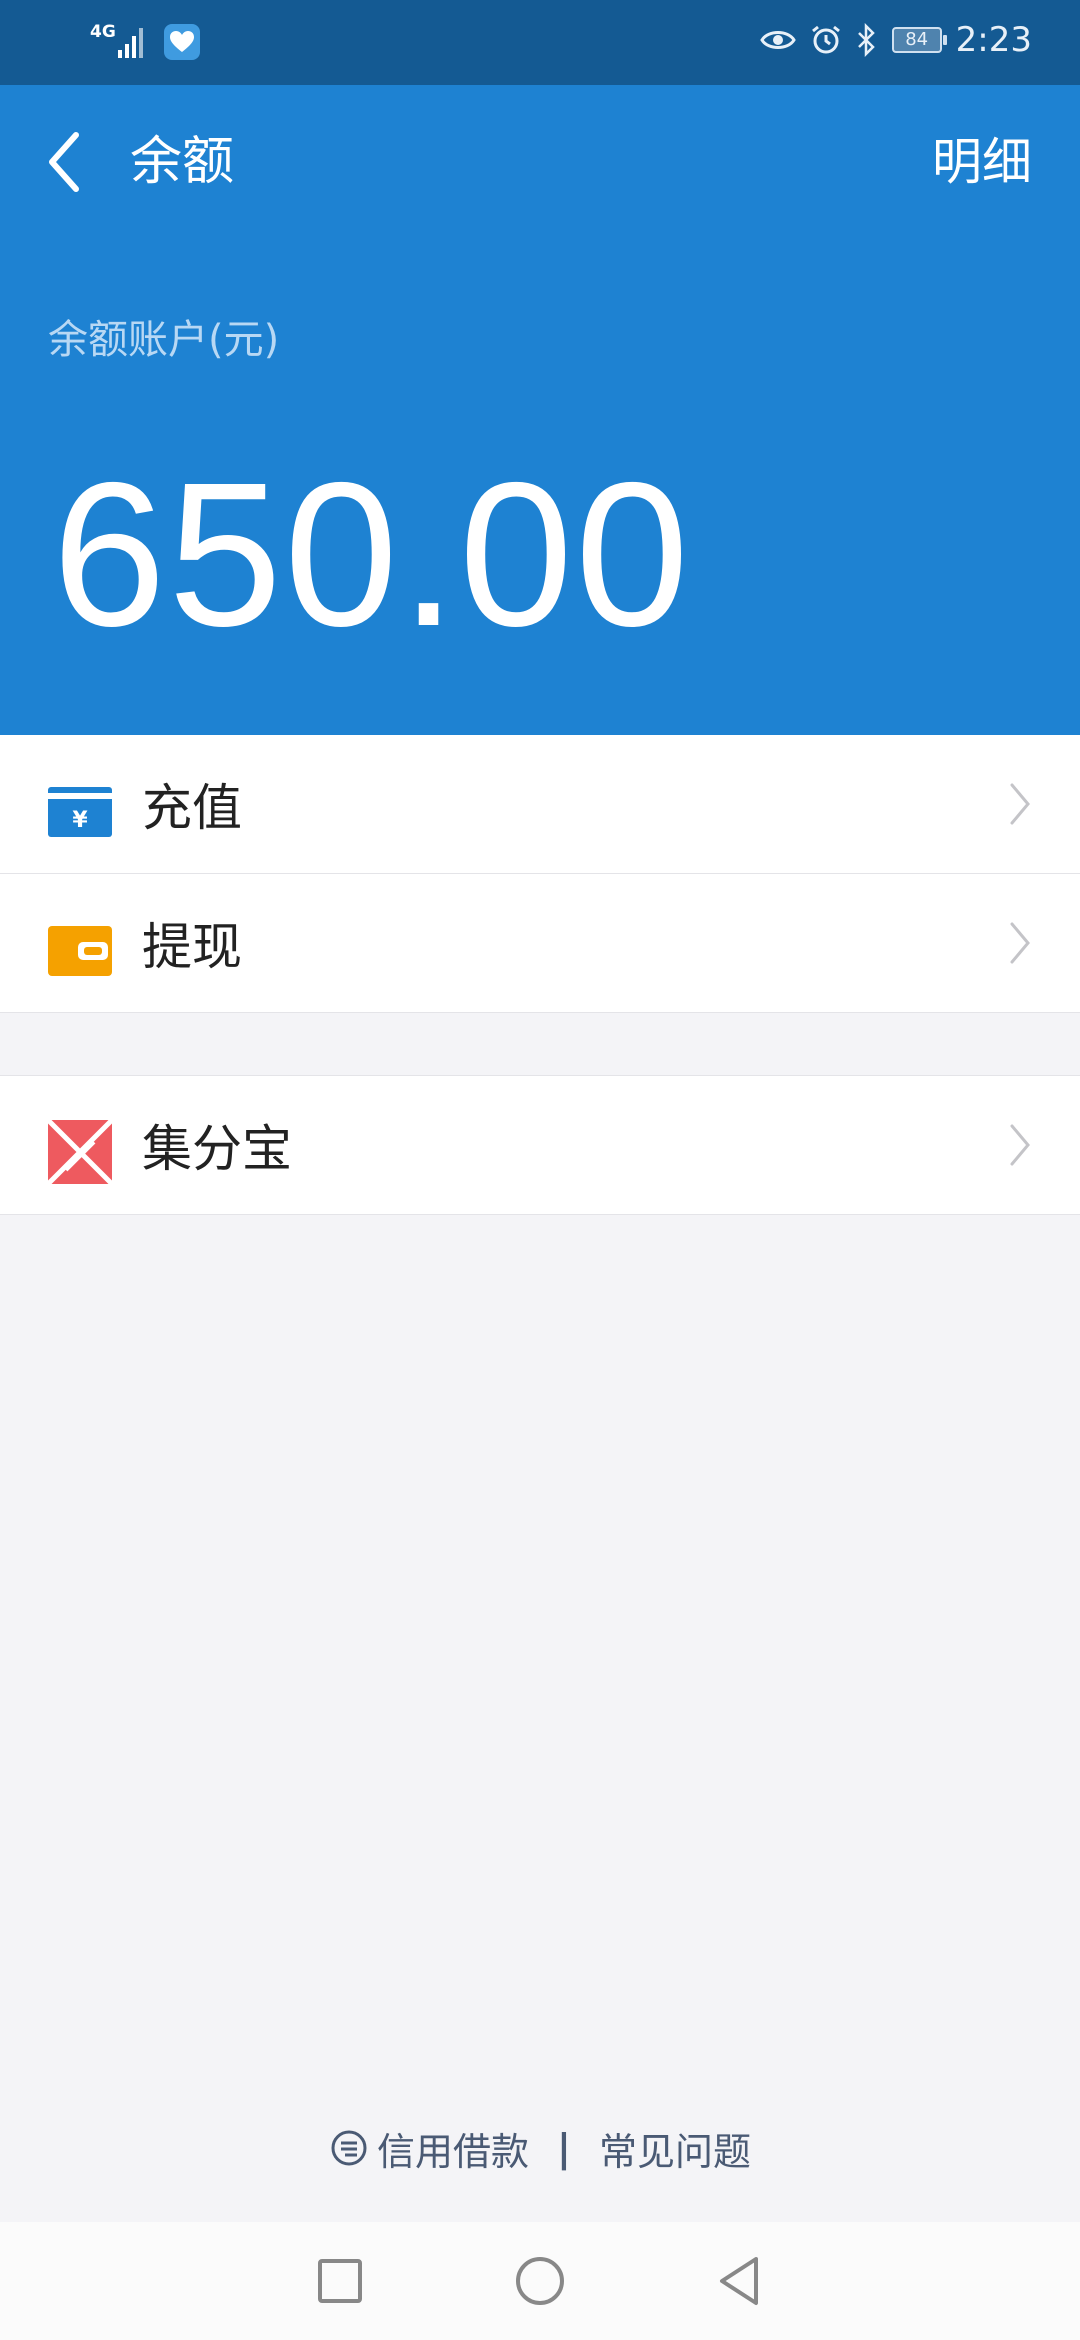 The width and height of the screenshot is (1080, 2340). Describe the element at coordinates (80, 1152) in the screenshot. I see `jifenbao-icon` at that location.